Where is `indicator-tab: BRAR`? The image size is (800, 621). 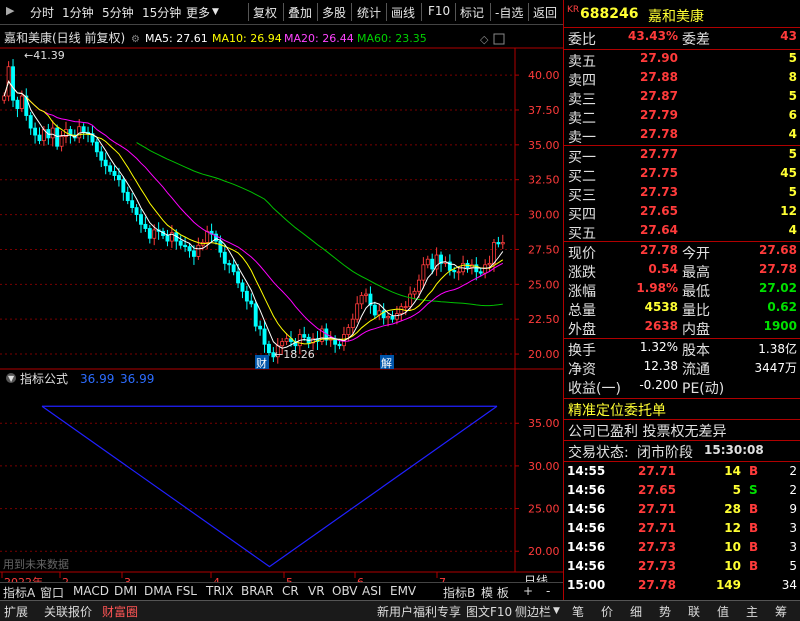 indicator-tab: BRAR is located at coordinates (257, 591).